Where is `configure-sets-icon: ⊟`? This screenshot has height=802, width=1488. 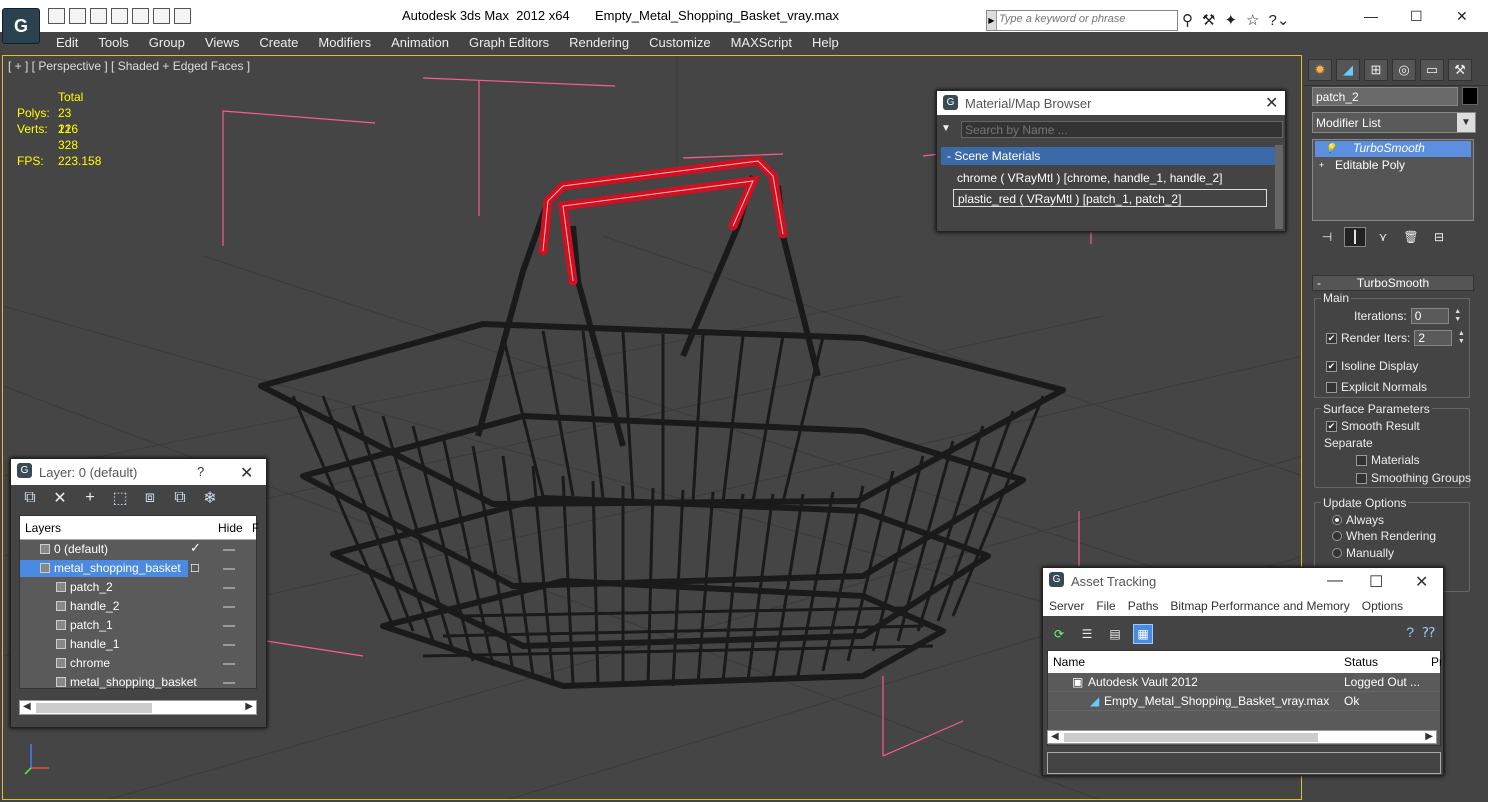
configure-sets-icon: ⊟ is located at coordinates (1439, 237).